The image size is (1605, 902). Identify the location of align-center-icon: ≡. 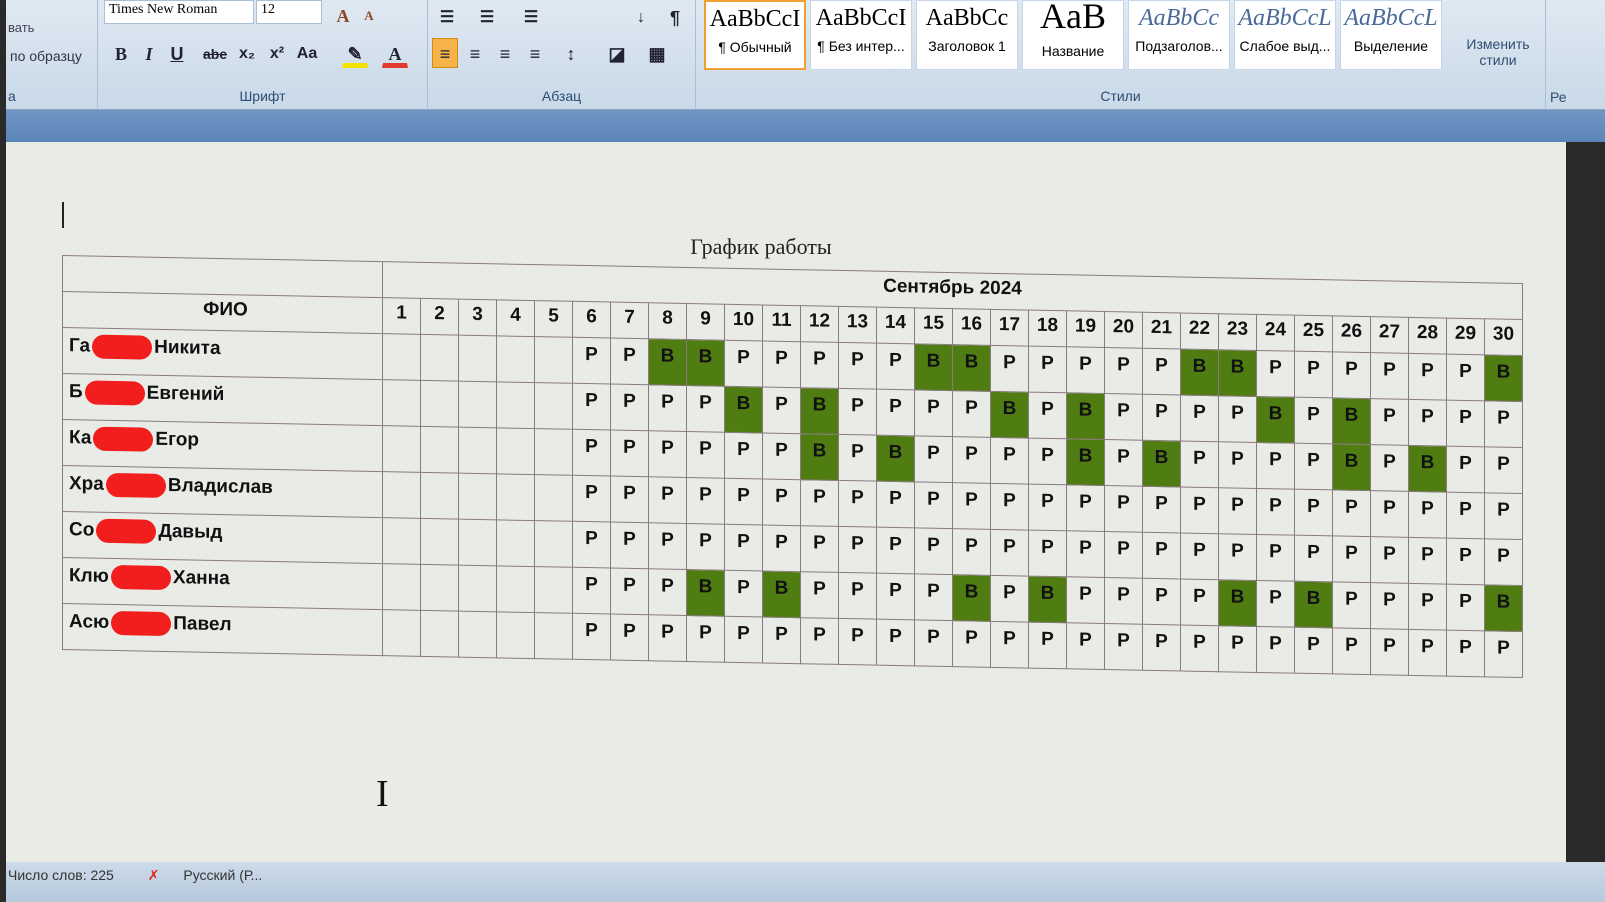
(475, 53).